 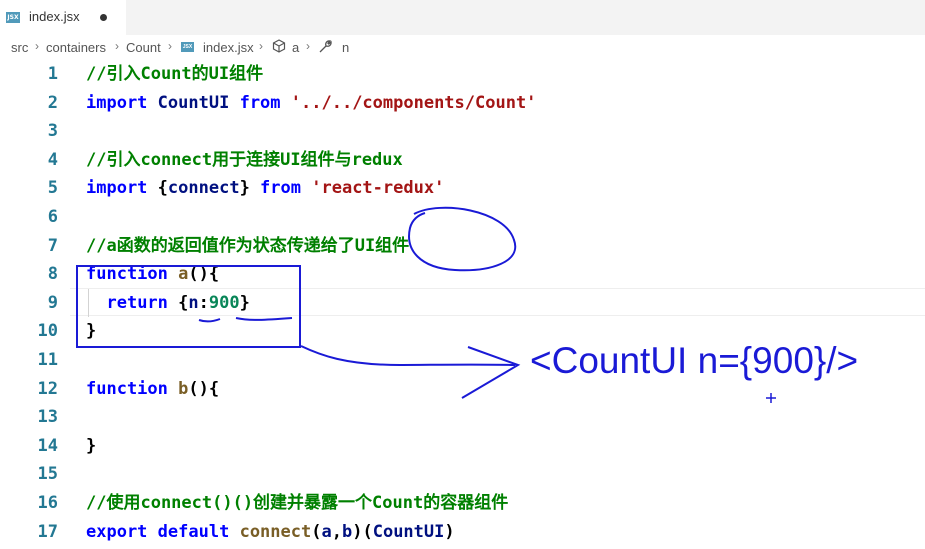 I want to click on code-token: from, so click(x=260, y=102).